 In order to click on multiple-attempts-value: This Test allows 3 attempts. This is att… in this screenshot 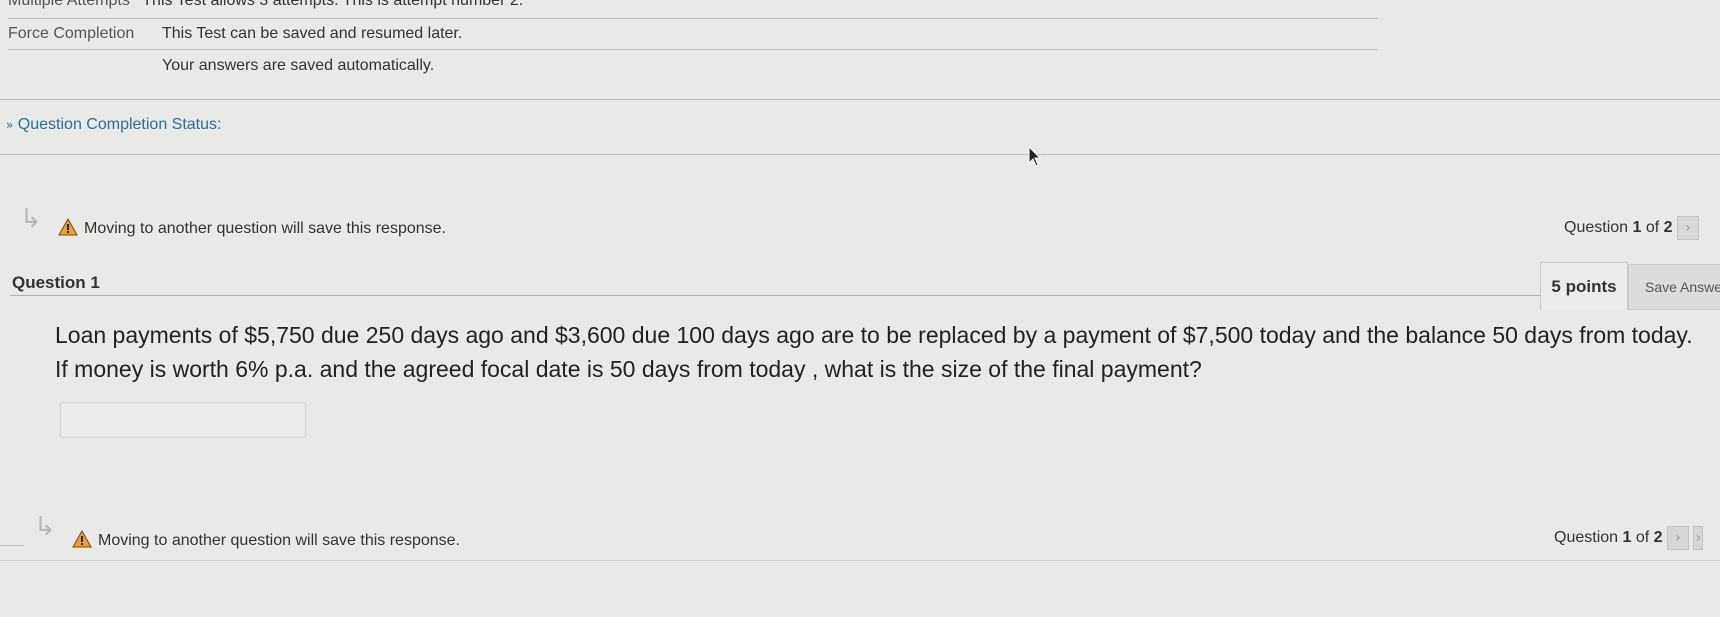, I will do `click(333, 4)`.